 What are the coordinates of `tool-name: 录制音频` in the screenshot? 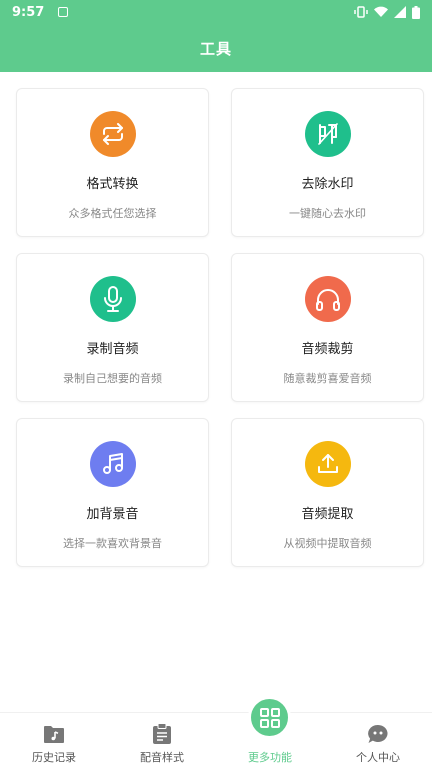 It's located at (112, 349).